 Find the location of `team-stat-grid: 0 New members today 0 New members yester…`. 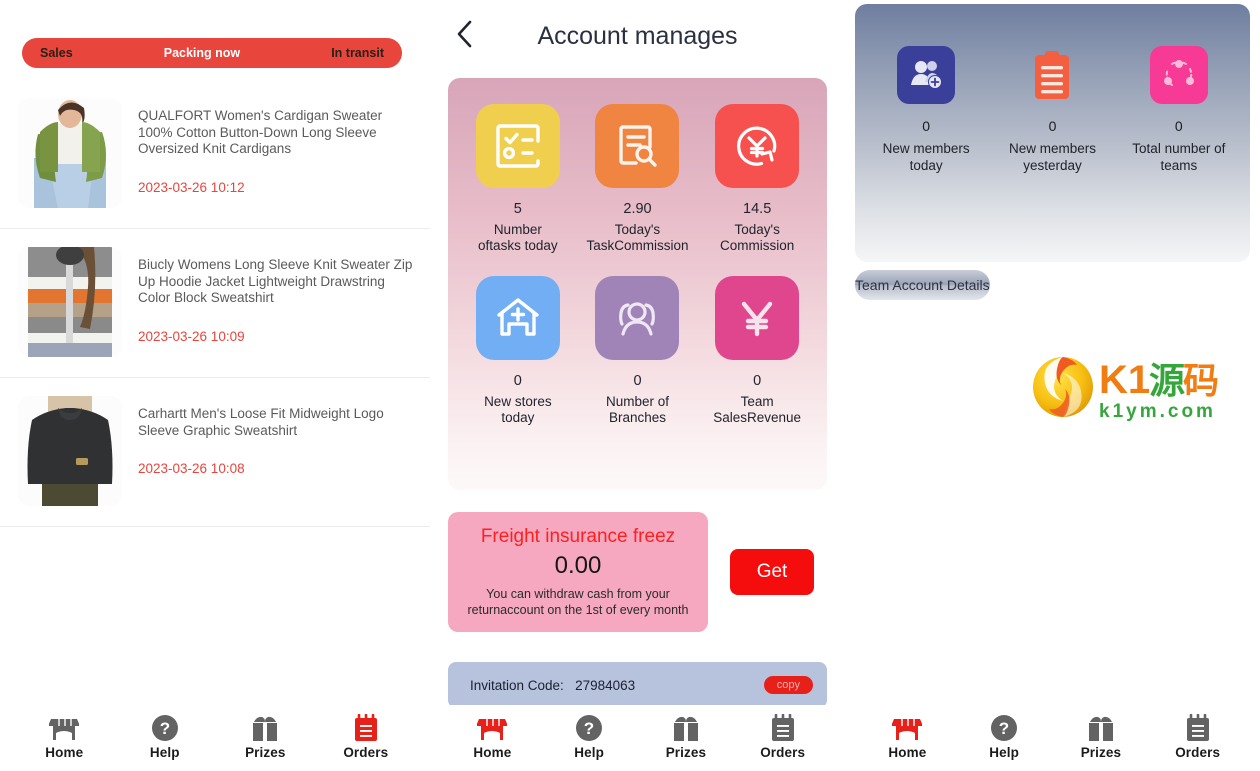

team-stat-grid: 0 New members today 0 New members yester… is located at coordinates (1052, 110).